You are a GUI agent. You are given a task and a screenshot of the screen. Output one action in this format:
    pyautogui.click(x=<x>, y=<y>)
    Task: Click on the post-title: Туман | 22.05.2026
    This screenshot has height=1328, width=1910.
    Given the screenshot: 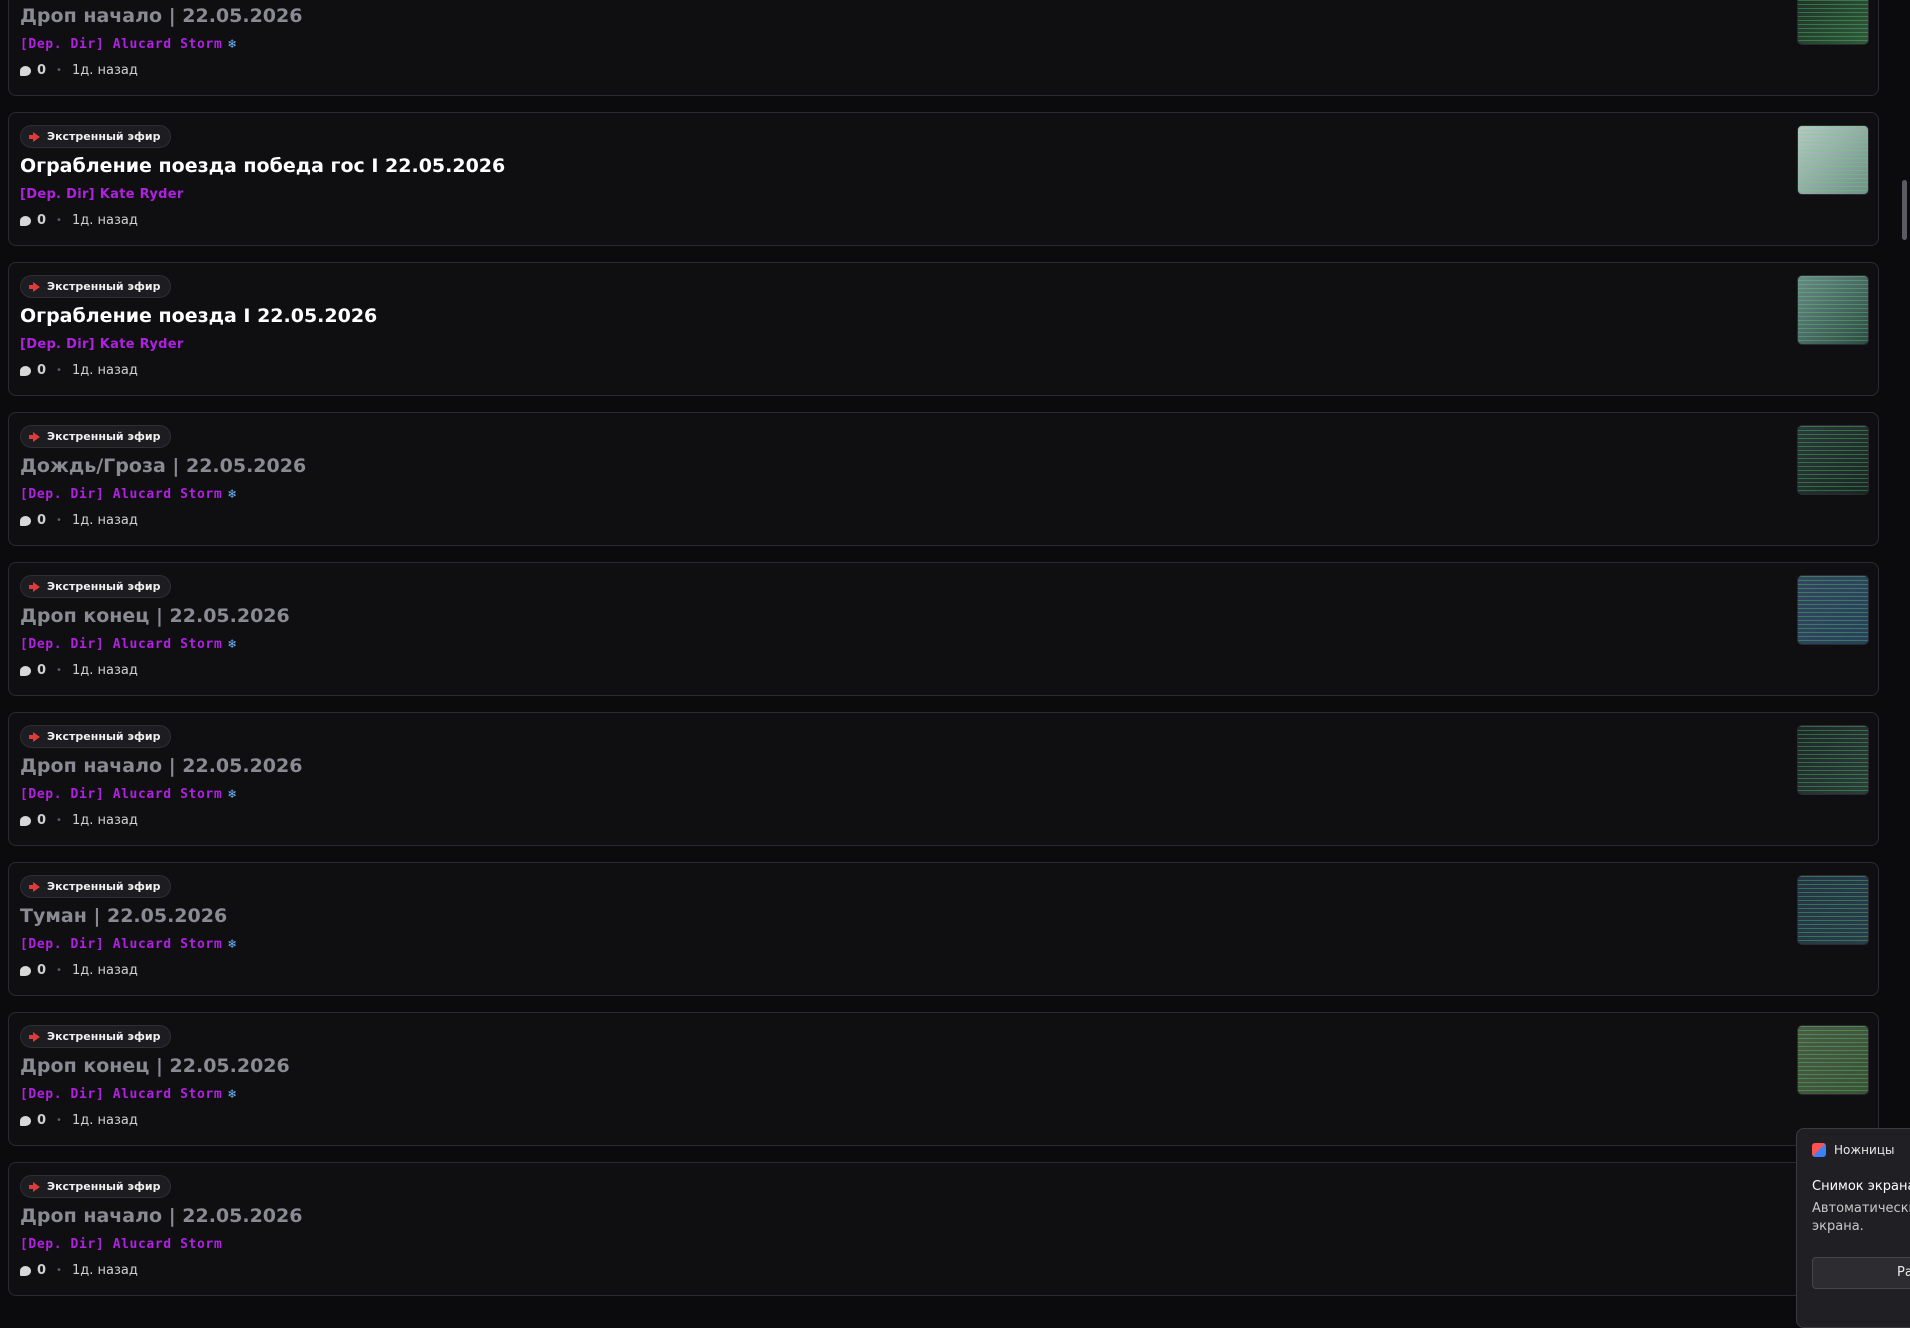 What is the action you would take?
    pyautogui.click(x=123, y=916)
    